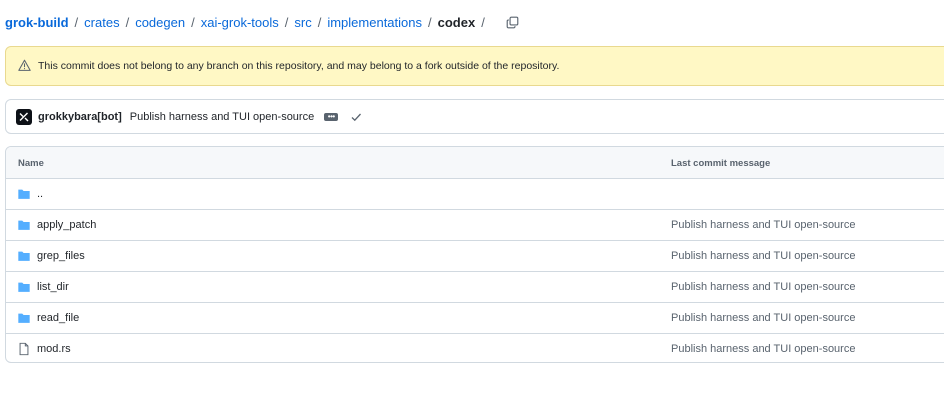  I want to click on table-row-parent-dir: .., so click(475, 194).